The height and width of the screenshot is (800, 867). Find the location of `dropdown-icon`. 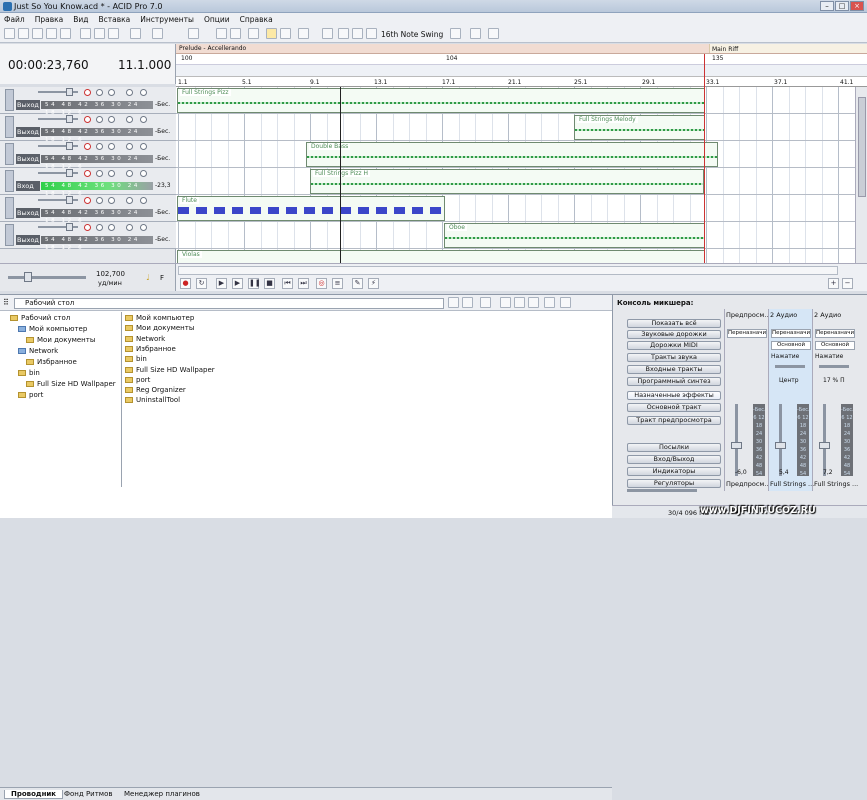

dropdown-icon is located at coordinates (455, 33).